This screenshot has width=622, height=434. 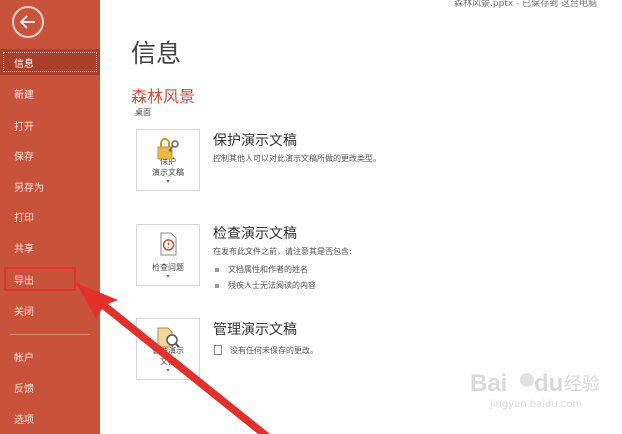 I want to click on sidebar-item-options: 选项, so click(x=50, y=418).